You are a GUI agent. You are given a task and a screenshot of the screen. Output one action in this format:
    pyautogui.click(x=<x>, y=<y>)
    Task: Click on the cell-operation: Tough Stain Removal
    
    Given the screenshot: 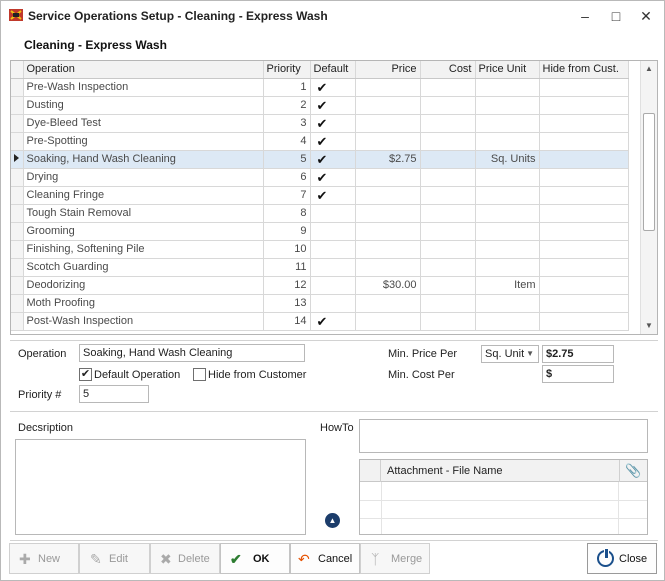 What is the action you would take?
    pyautogui.click(x=143, y=213)
    